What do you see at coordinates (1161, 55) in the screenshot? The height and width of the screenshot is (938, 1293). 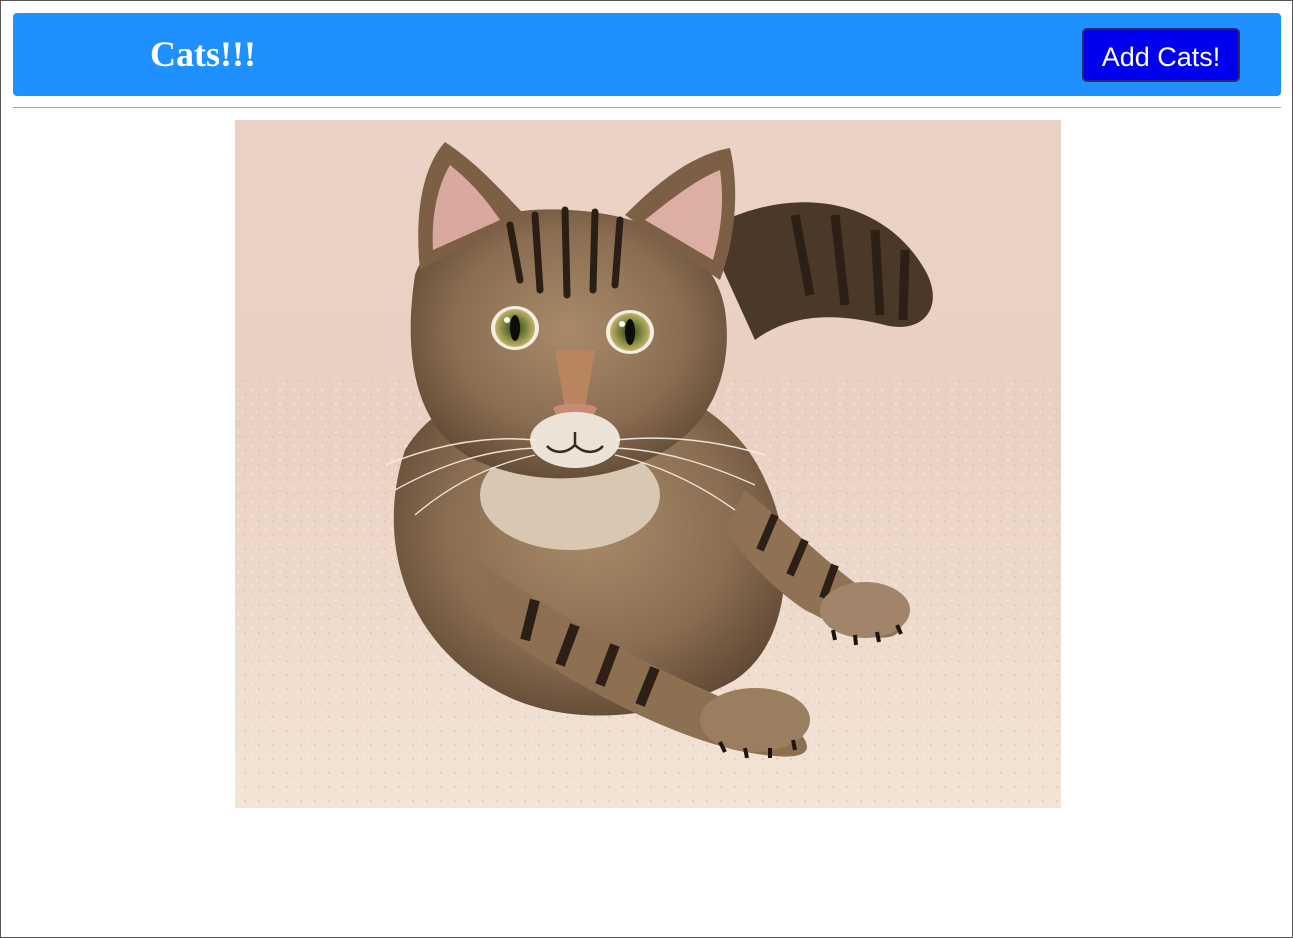 I see `add-cats-button: Add Cats!` at bounding box center [1161, 55].